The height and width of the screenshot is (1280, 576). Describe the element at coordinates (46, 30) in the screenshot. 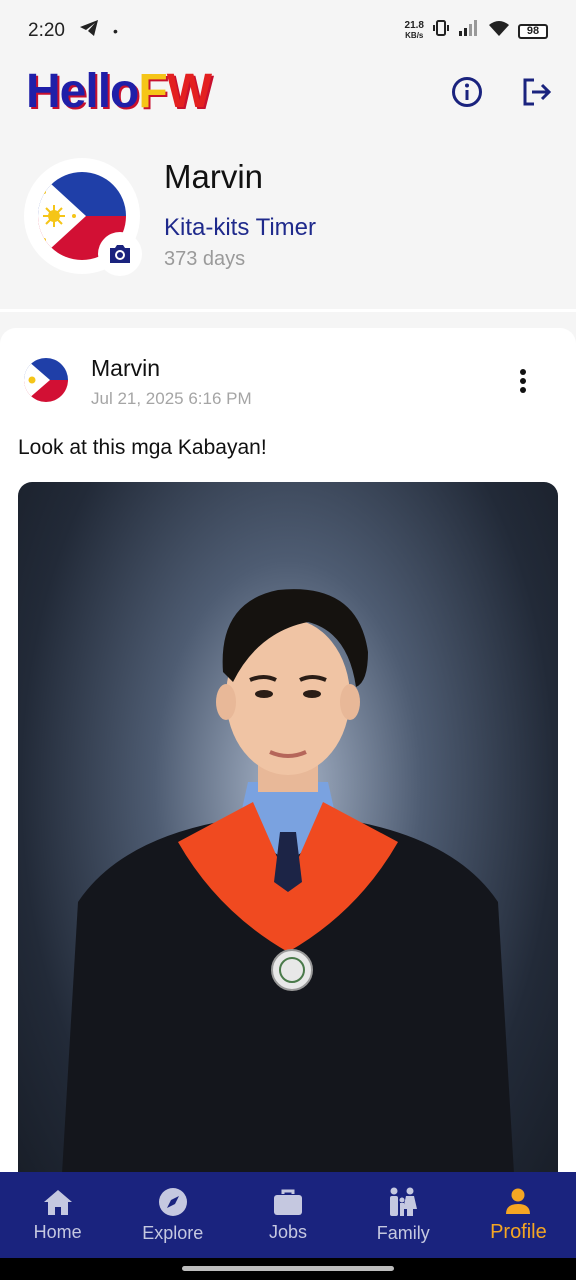

I see `status-time: 2:20` at that location.